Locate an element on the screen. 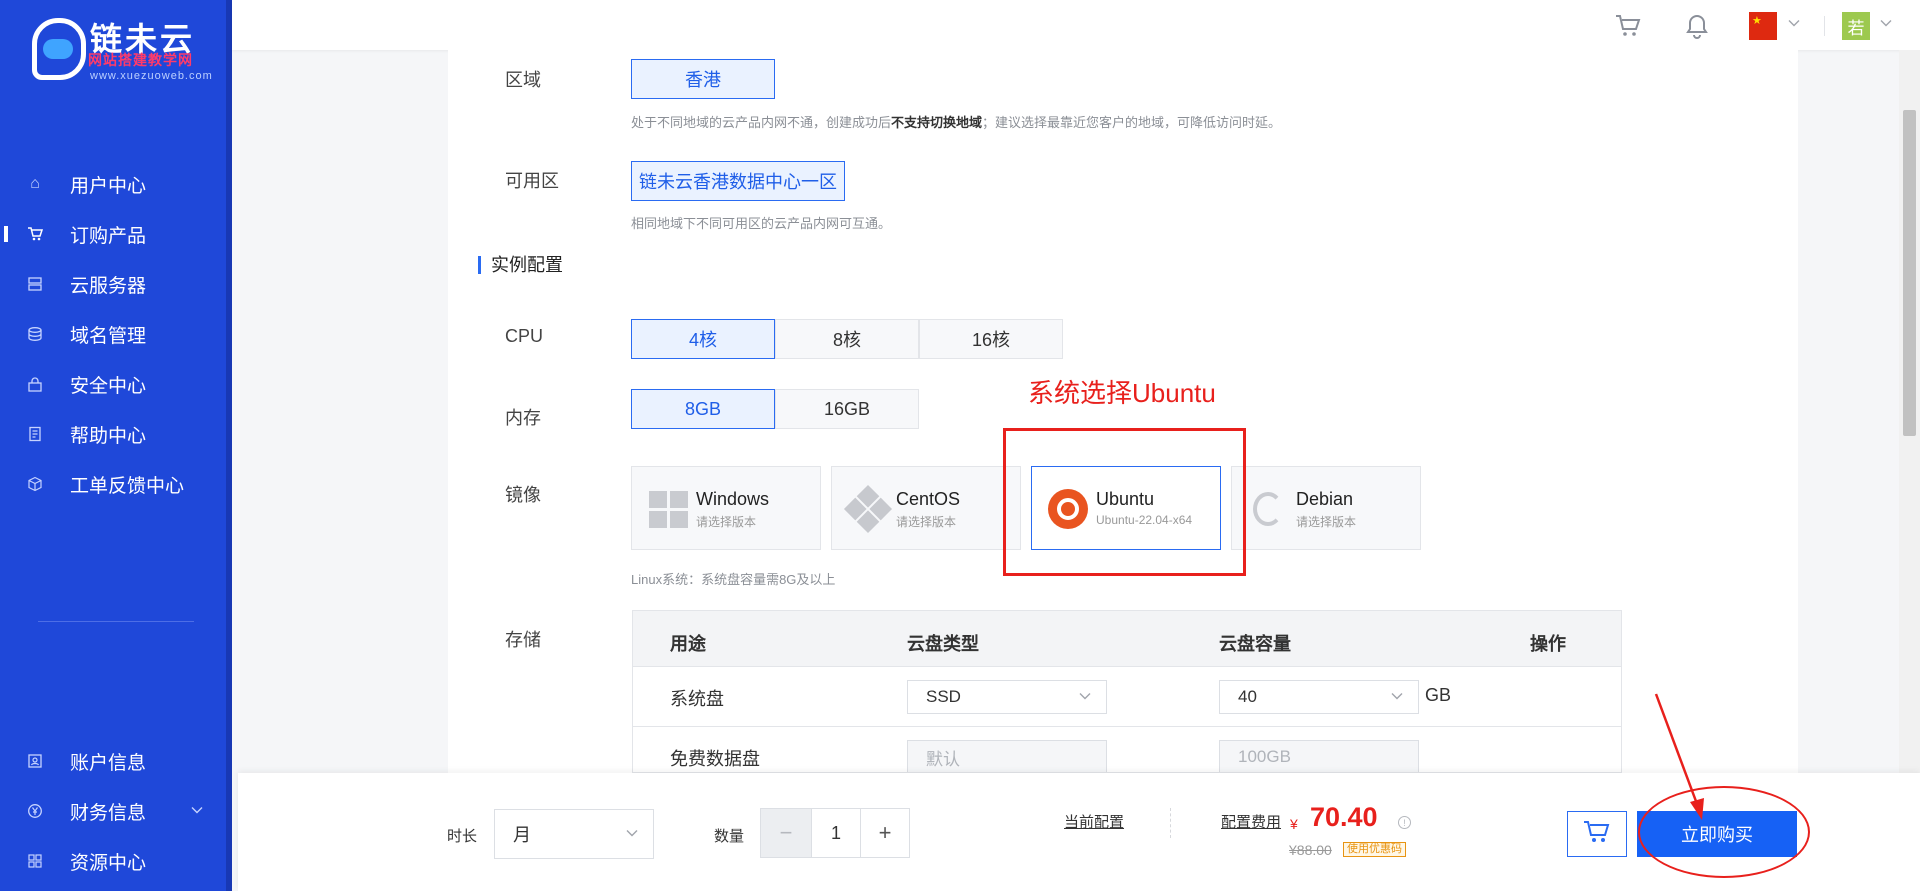 This screenshot has height=891, width=1920. sidebar-item-label: 账户信息 is located at coordinates (108, 763).